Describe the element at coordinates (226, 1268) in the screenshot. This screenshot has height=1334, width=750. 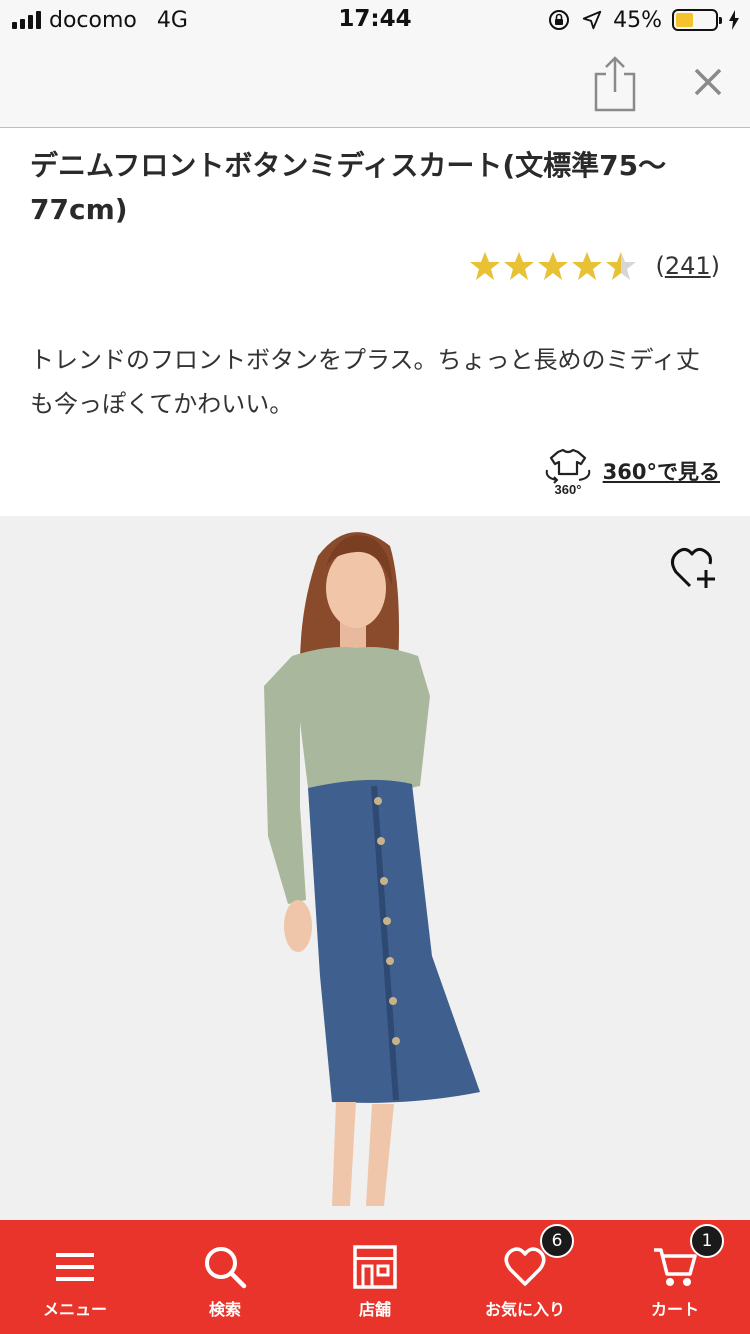
I see `search-icon` at that location.